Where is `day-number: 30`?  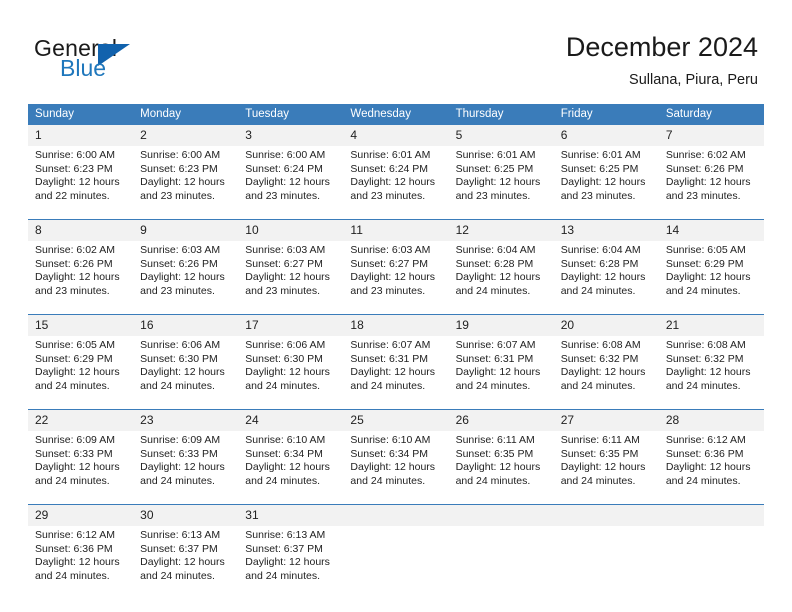 day-number: 30 is located at coordinates (186, 515).